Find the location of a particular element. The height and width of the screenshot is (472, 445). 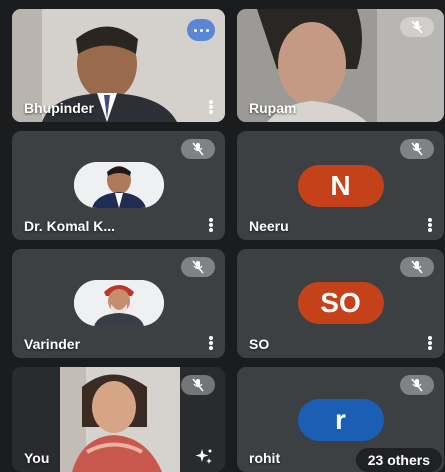

participant-tile-rohit: r rohit 23 others is located at coordinates (340, 419).